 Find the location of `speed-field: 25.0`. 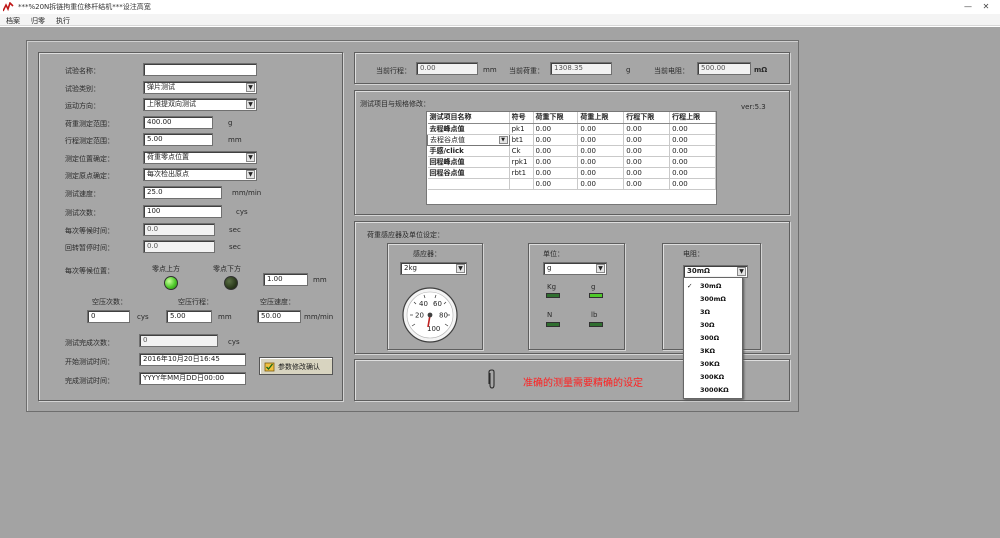

speed-field: 25.0 is located at coordinates (182, 192).